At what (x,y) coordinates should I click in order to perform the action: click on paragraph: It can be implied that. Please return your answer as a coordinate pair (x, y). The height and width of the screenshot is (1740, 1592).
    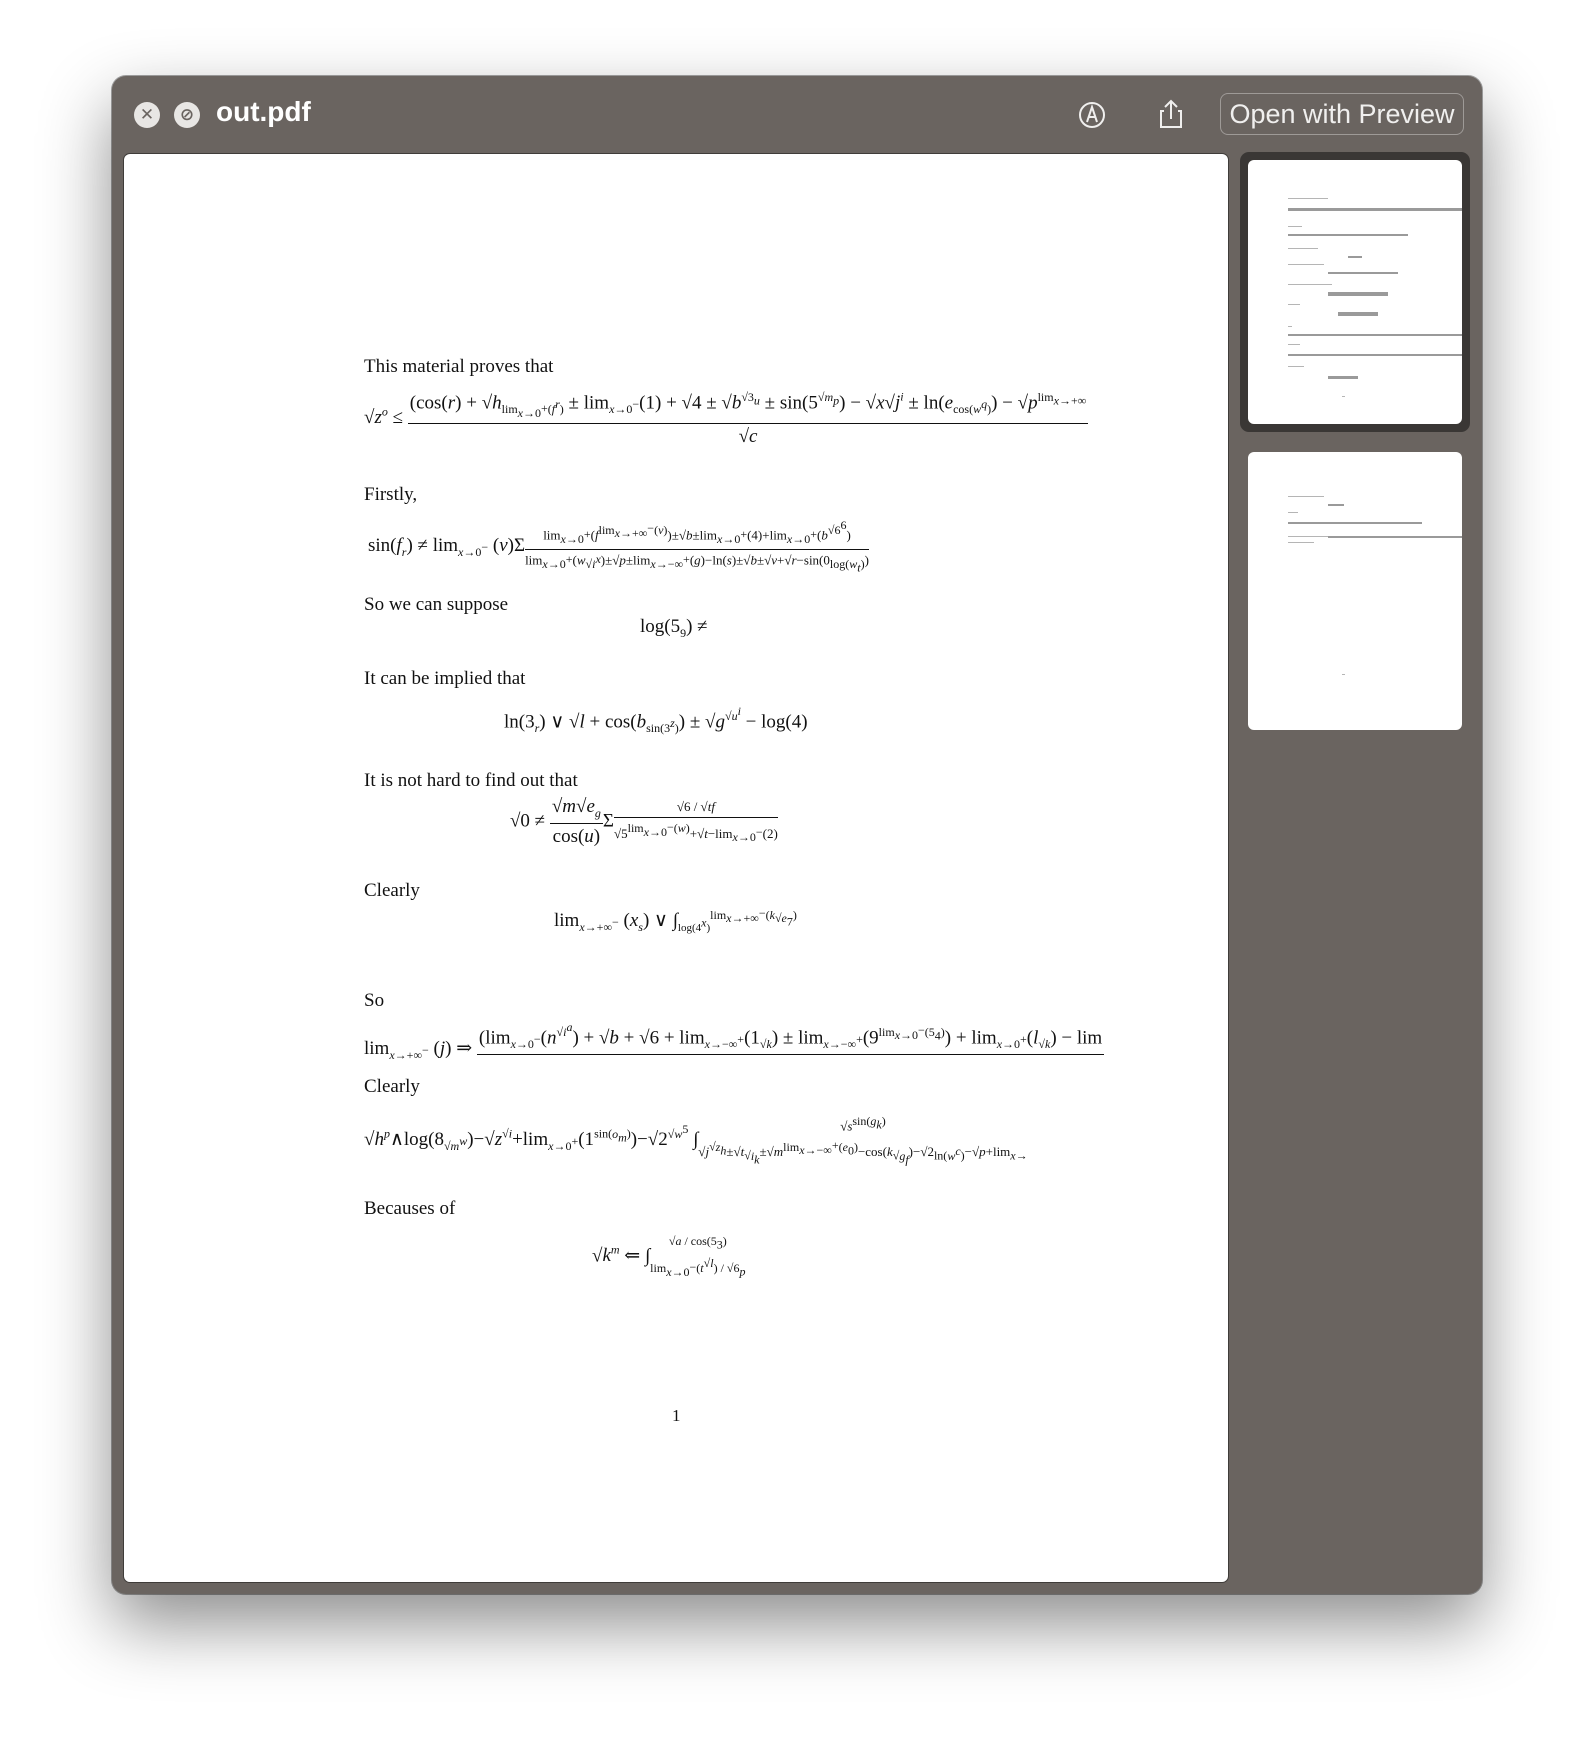
    Looking at the image, I should click on (445, 678).